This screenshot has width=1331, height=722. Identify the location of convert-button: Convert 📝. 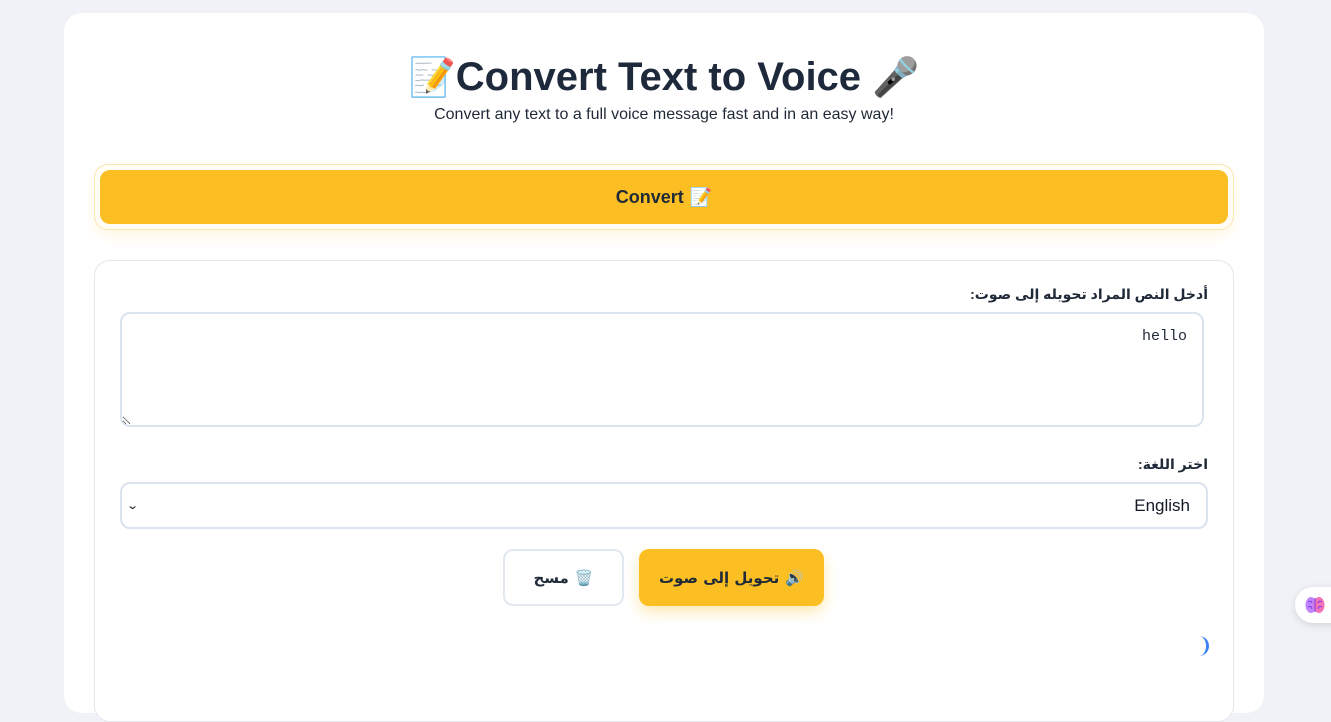
(664, 197).